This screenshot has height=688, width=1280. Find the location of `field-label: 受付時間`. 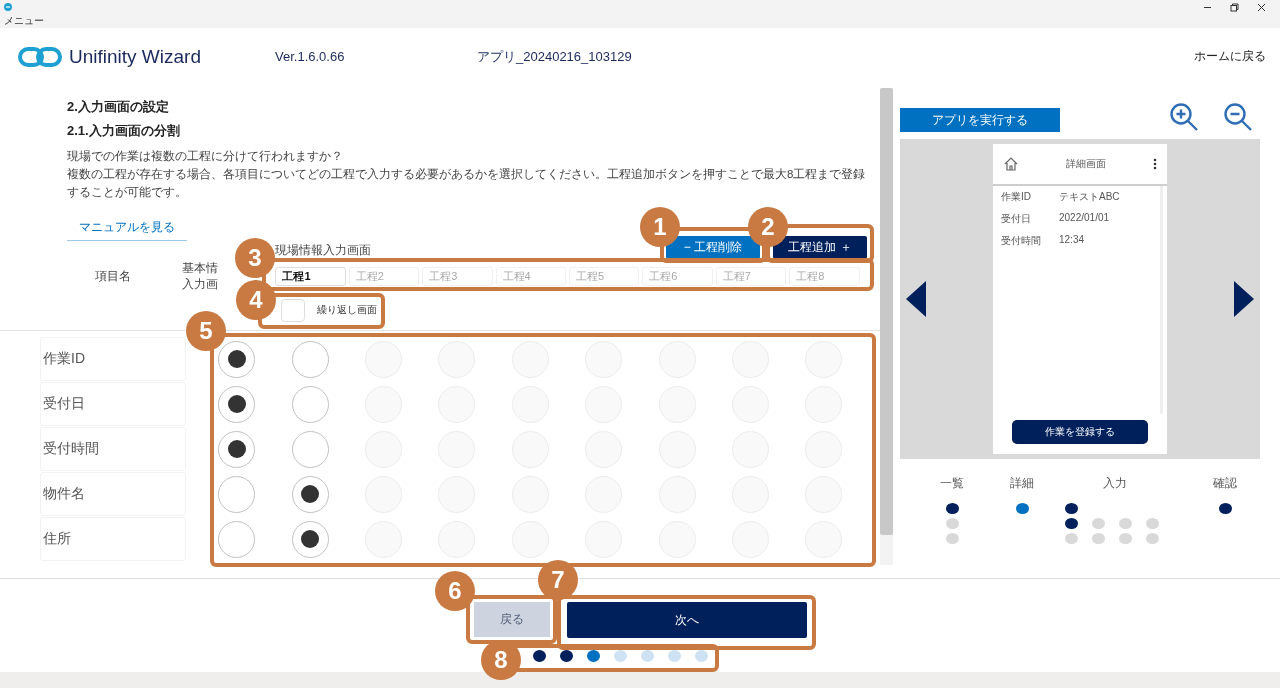

field-label: 受付時間 is located at coordinates (1021, 241).